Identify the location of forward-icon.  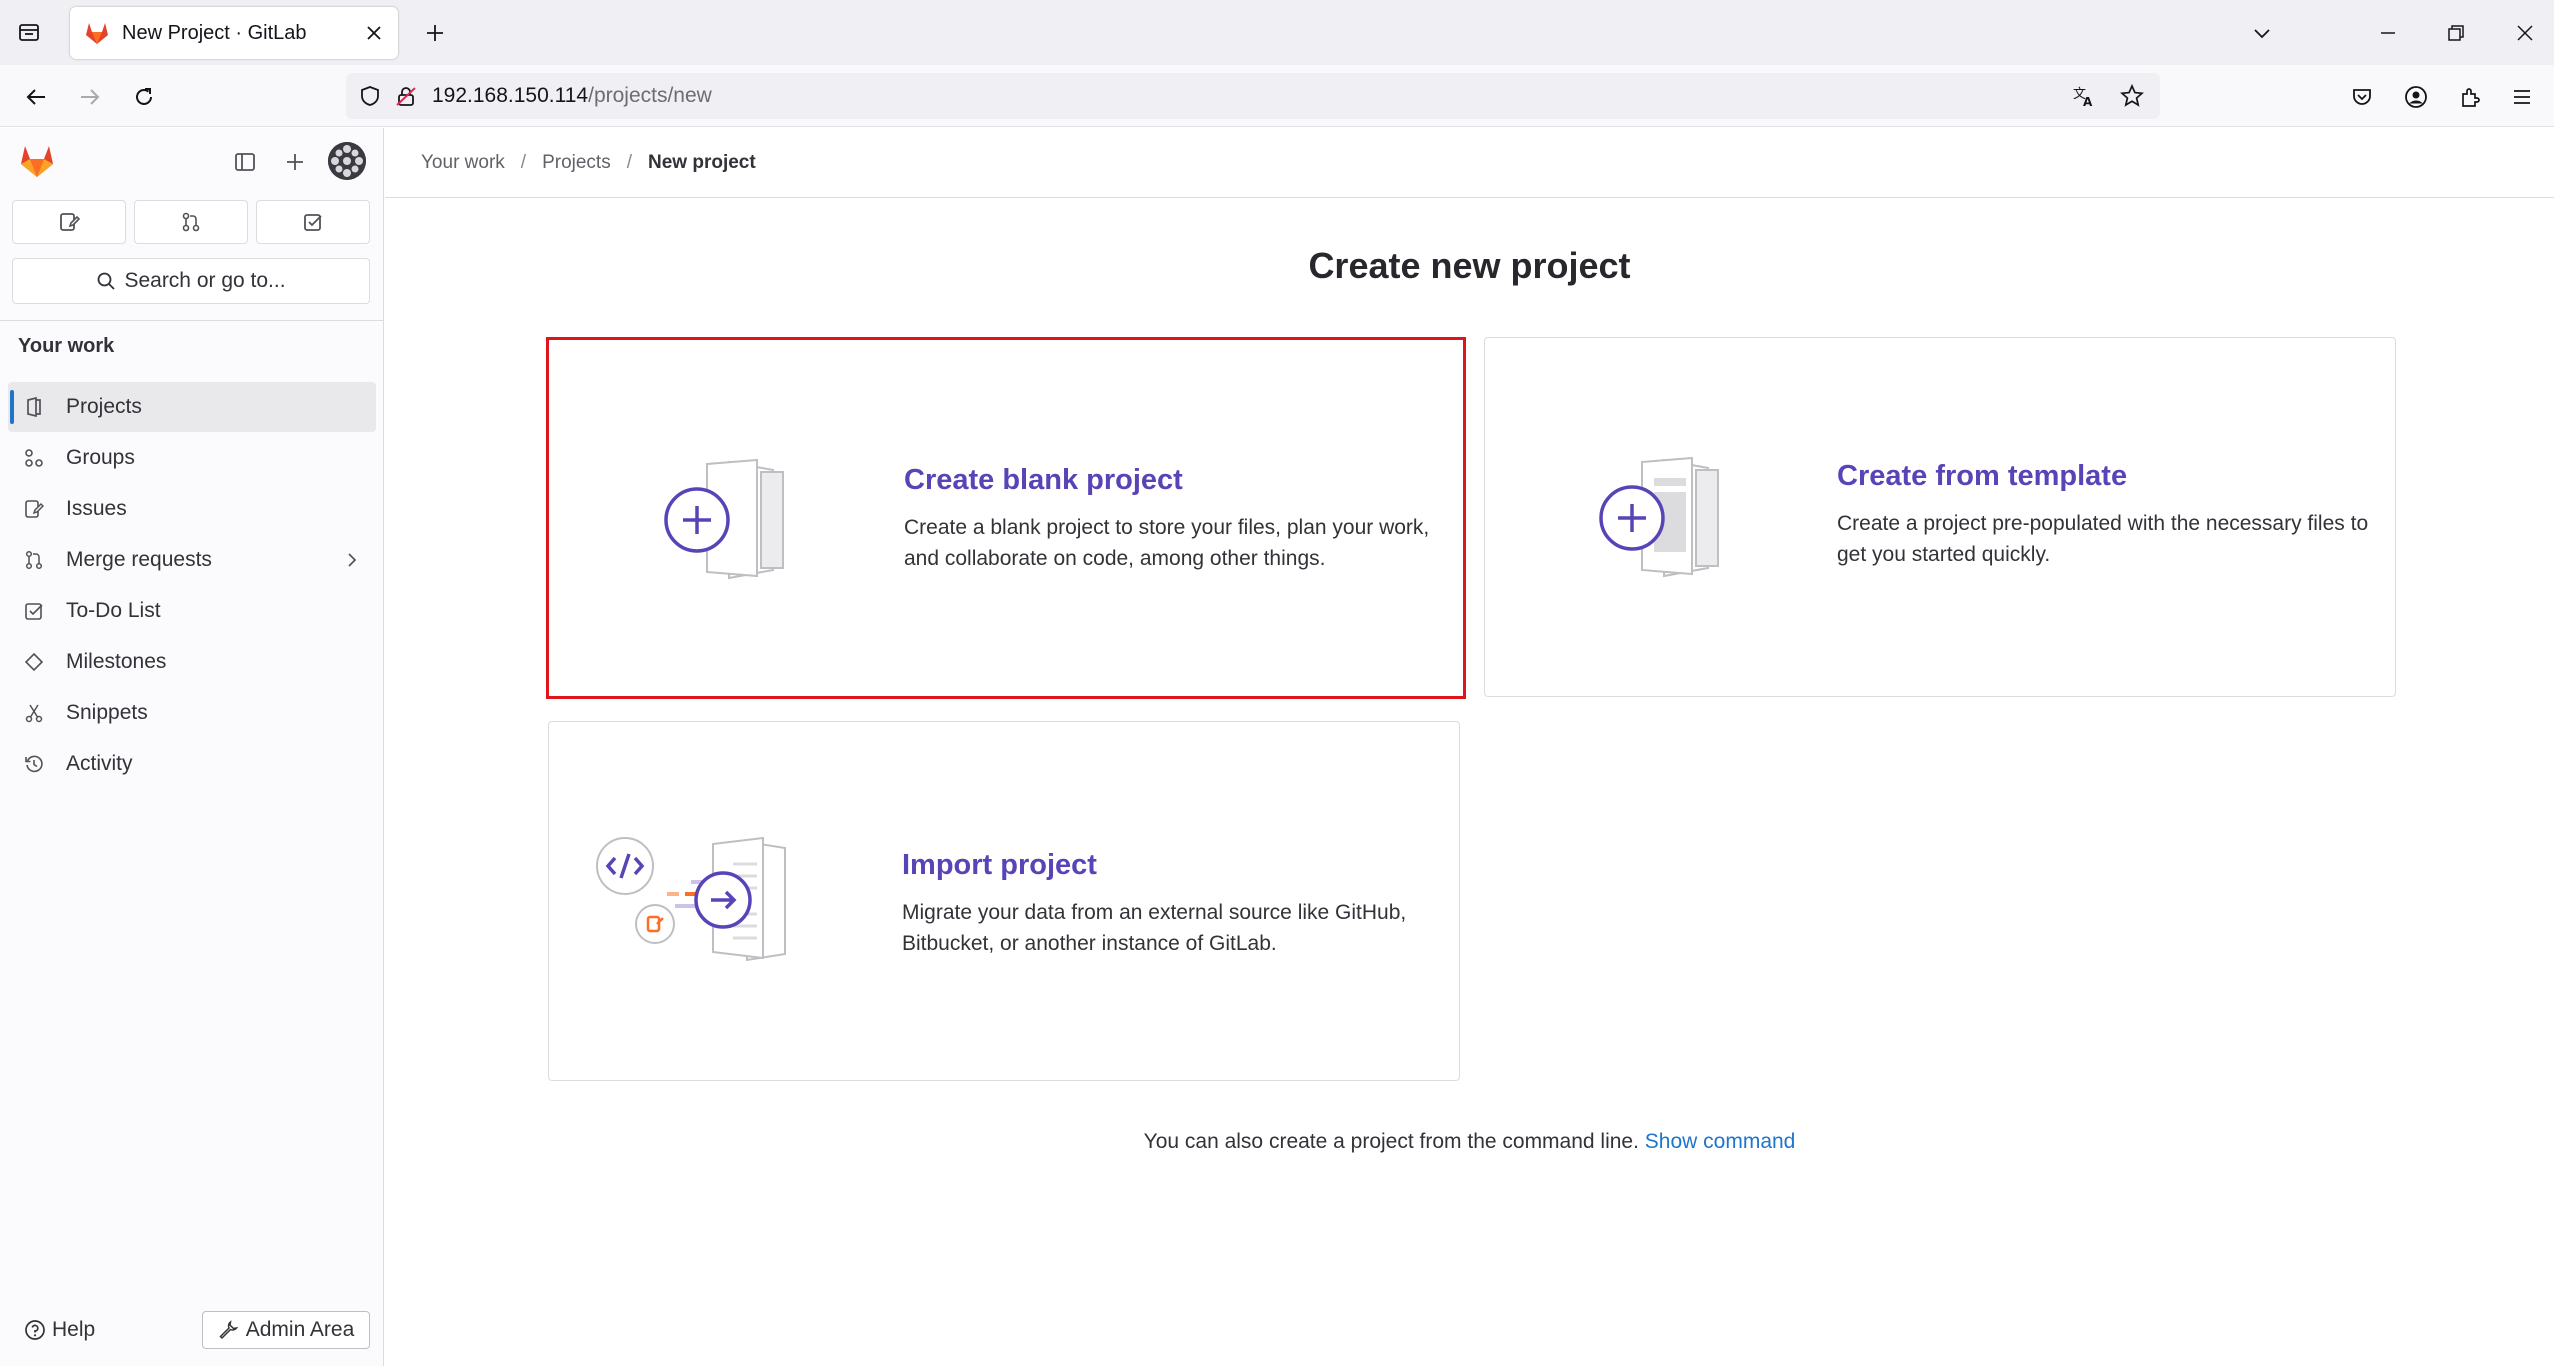
(90, 97).